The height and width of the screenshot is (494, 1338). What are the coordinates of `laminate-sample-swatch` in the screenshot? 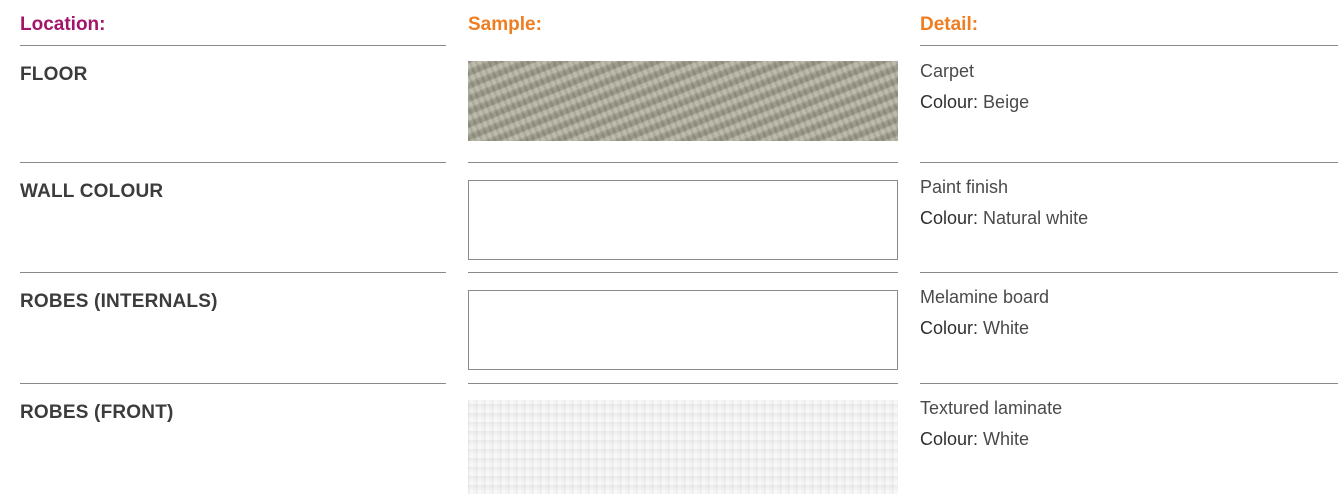 It's located at (683, 447).